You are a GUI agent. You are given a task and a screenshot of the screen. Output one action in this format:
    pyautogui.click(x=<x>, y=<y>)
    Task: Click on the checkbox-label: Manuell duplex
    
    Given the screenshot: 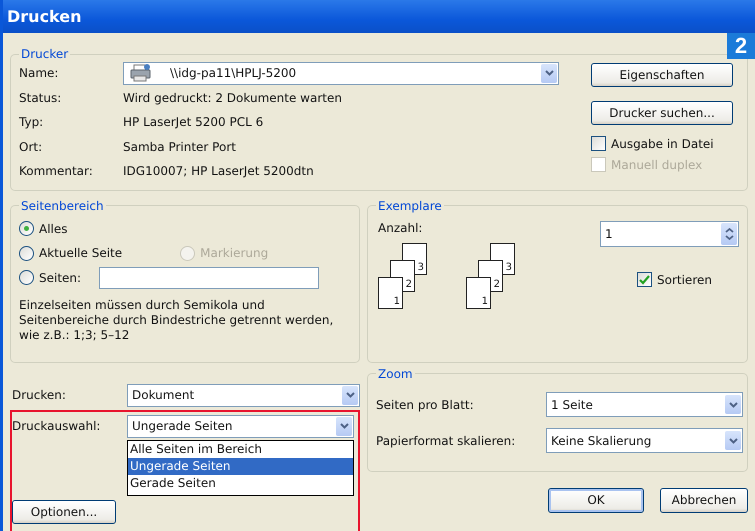 What is the action you would take?
    pyautogui.click(x=656, y=165)
    